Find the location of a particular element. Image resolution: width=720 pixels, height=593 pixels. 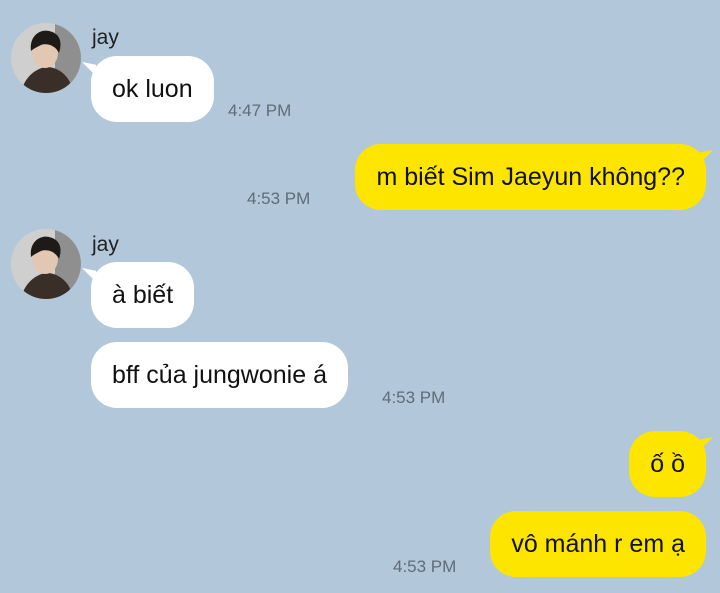

message-text: vô mánh r em ạ is located at coordinates (598, 543).